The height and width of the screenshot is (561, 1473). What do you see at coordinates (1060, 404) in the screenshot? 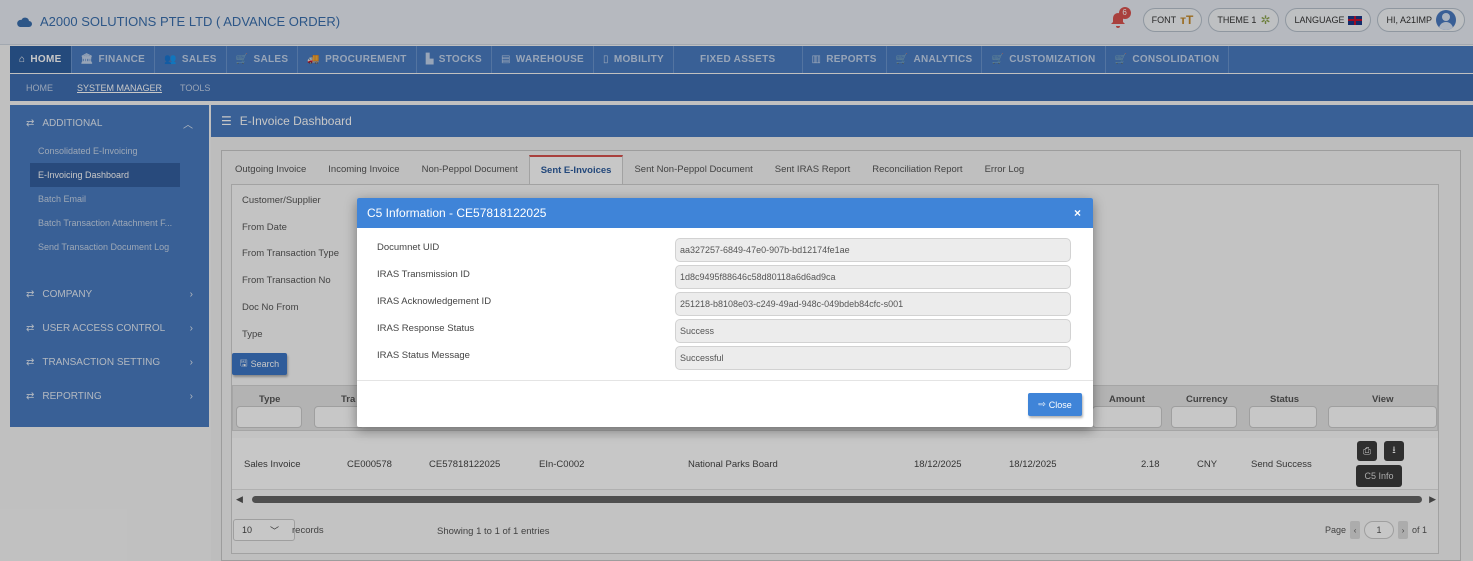
I see `close-label: Close` at bounding box center [1060, 404].